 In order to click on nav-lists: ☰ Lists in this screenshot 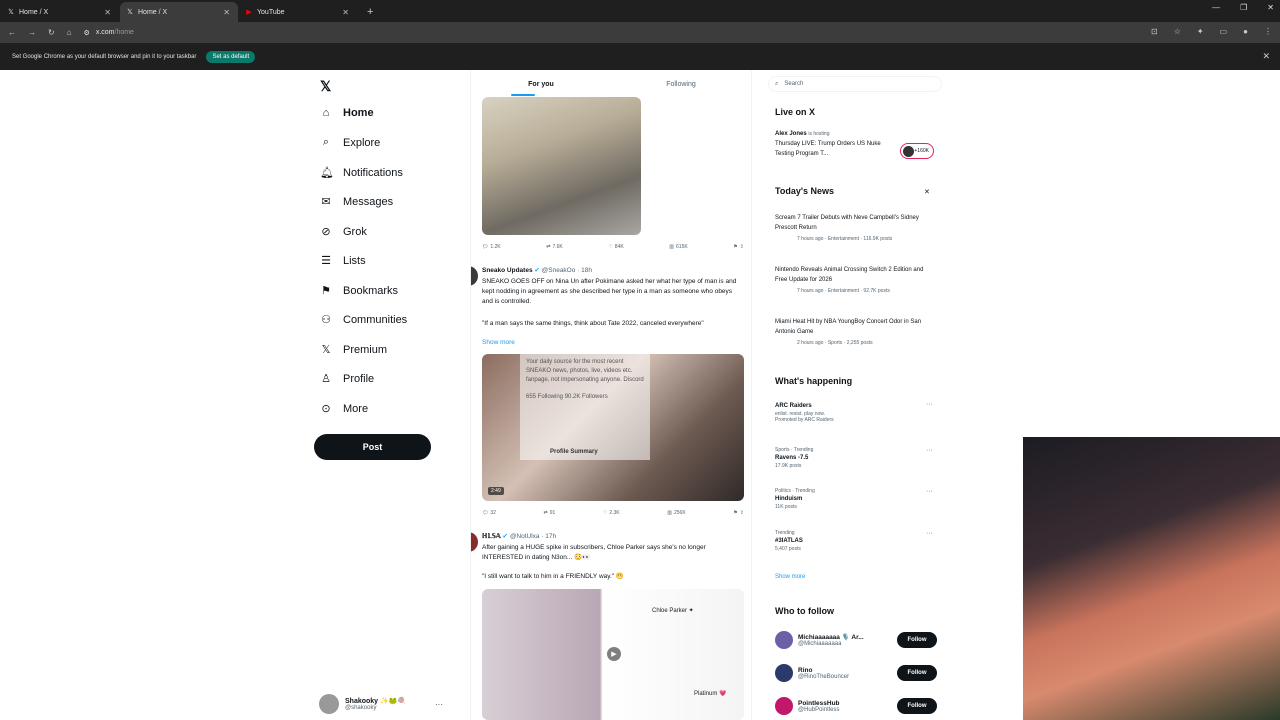, I will do `click(343, 261)`.